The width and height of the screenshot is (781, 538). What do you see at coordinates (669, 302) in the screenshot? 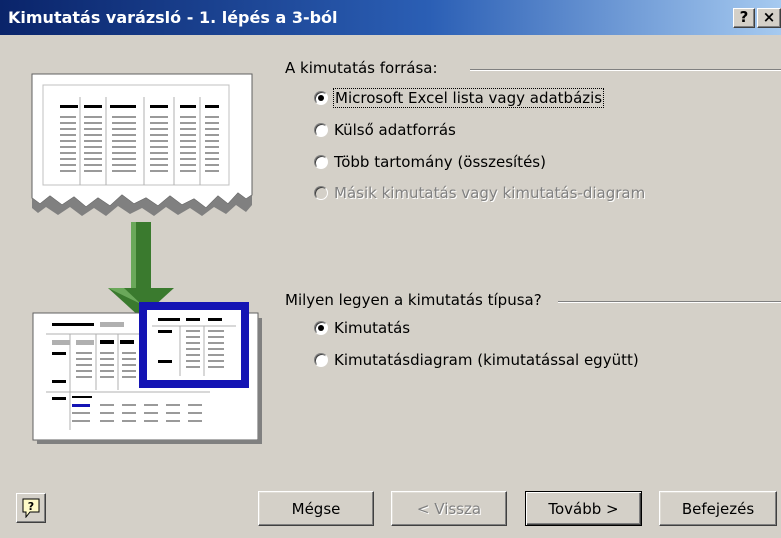
I see `type-group-divider` at bounding box center [669, 302].